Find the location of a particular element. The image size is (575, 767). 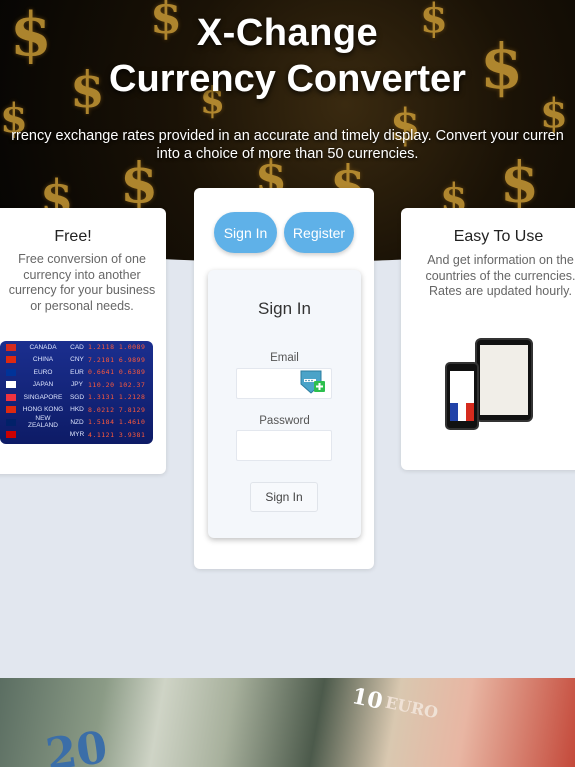

board-rate: 1.3131 1.2128 is located at coordinates (117, 397).